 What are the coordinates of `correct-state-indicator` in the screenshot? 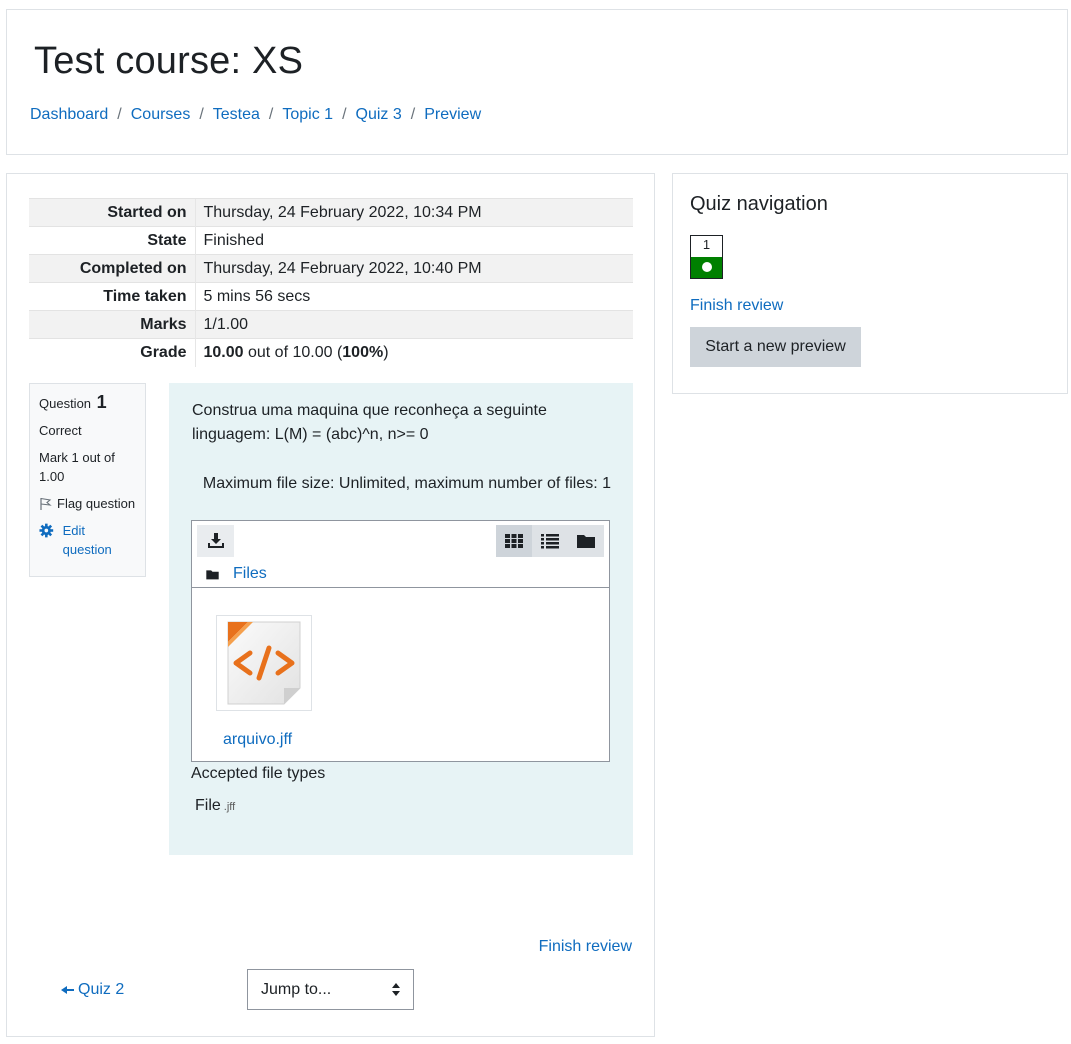 It's located at (706, 267).